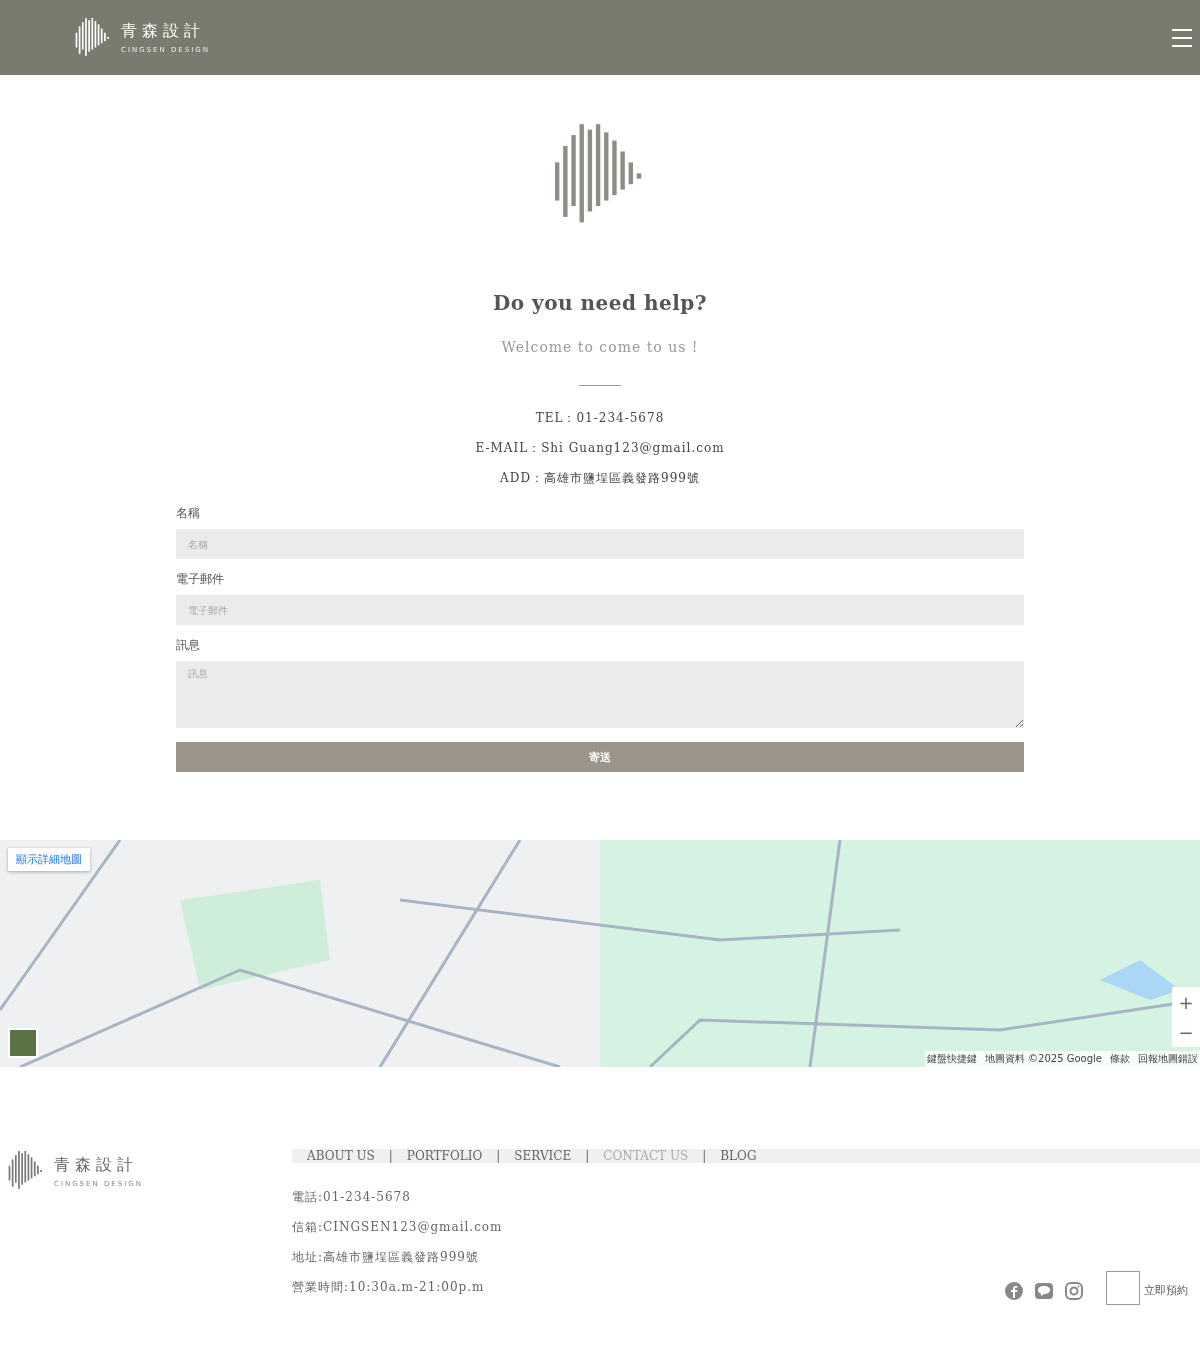 The image size is (1200, 1372). I want to click on field-label: 名稱, so click(188, 513).